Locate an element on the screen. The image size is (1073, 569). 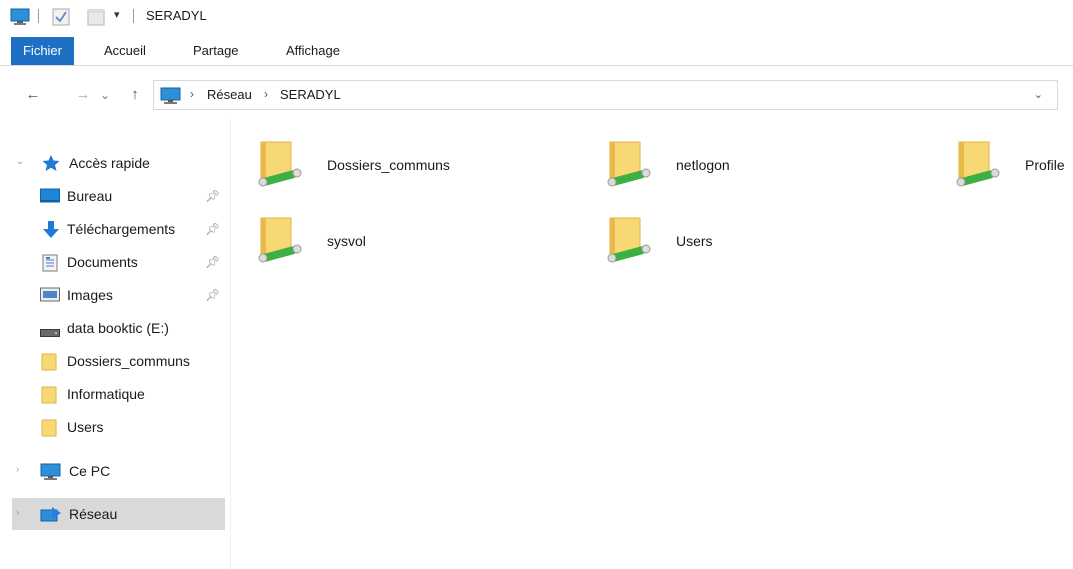
desktop-icon is located at coordinates (50, 196).